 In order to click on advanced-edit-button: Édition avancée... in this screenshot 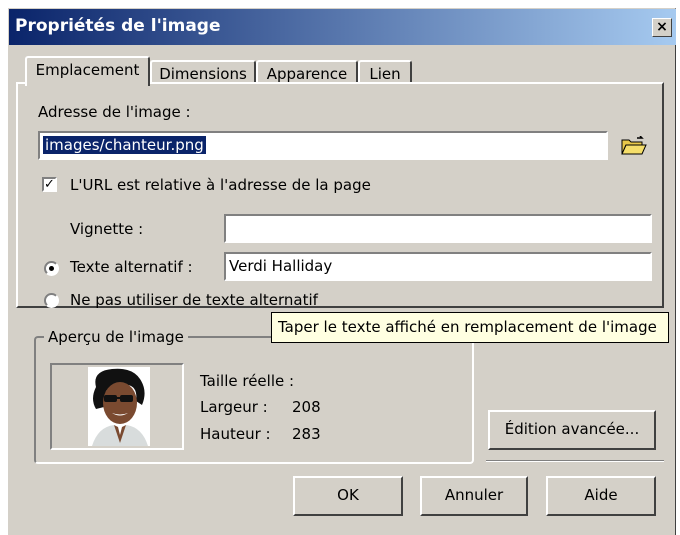, I will do `click(572, 430)`.